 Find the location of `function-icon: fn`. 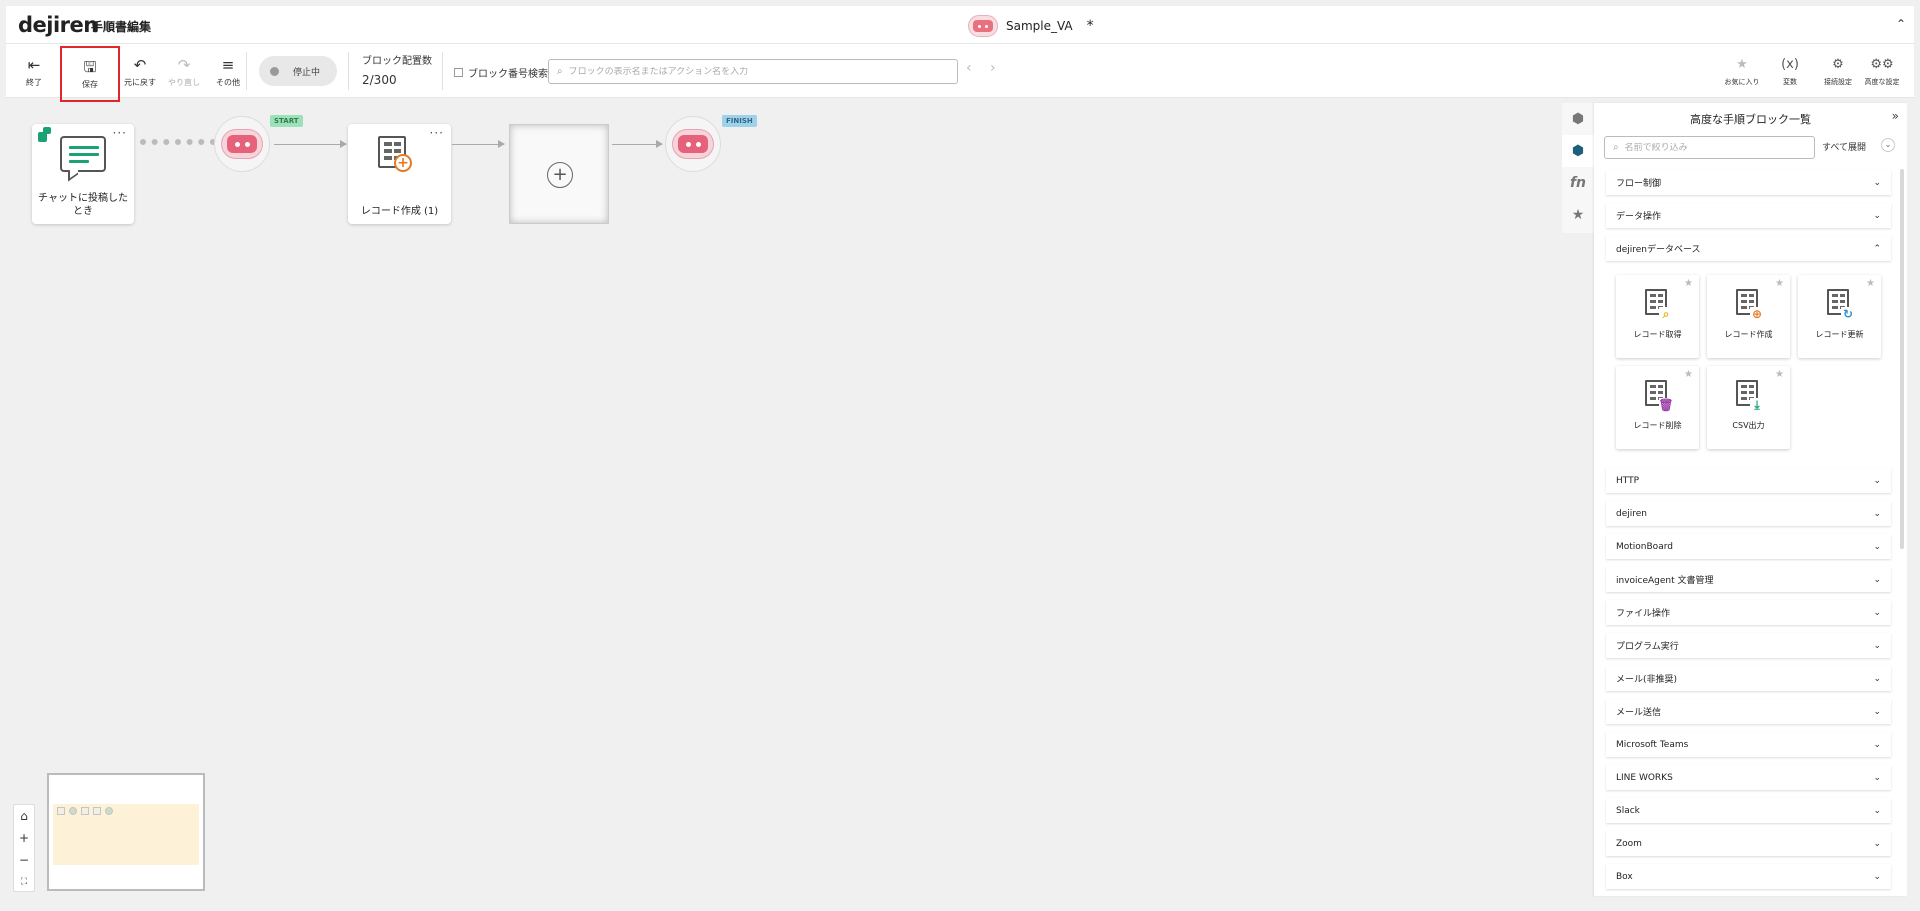

function-icon: fn is located at coordinates (1578, 183).